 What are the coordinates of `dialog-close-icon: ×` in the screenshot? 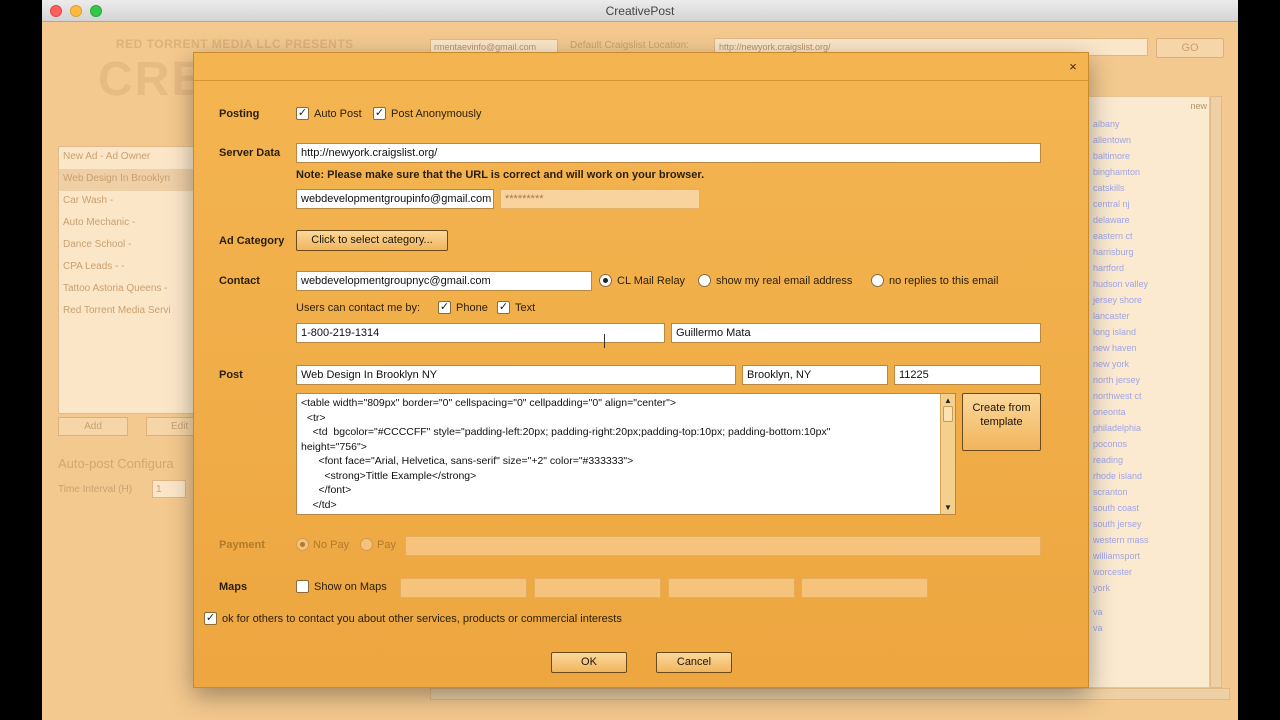 It's located at (1073, 67).